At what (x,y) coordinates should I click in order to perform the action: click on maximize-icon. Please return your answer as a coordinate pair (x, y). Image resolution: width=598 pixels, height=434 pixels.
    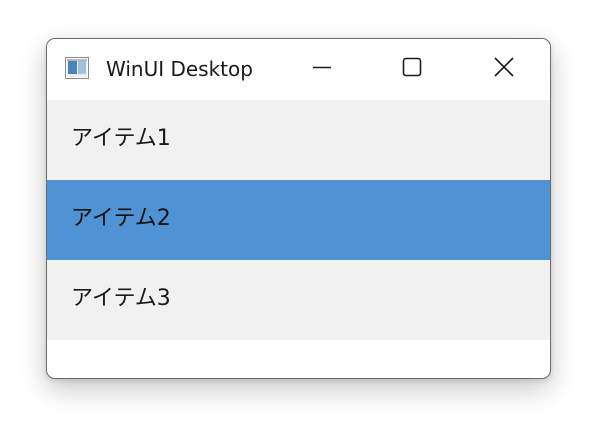
    Looking at the image, I should click on (412, 69).